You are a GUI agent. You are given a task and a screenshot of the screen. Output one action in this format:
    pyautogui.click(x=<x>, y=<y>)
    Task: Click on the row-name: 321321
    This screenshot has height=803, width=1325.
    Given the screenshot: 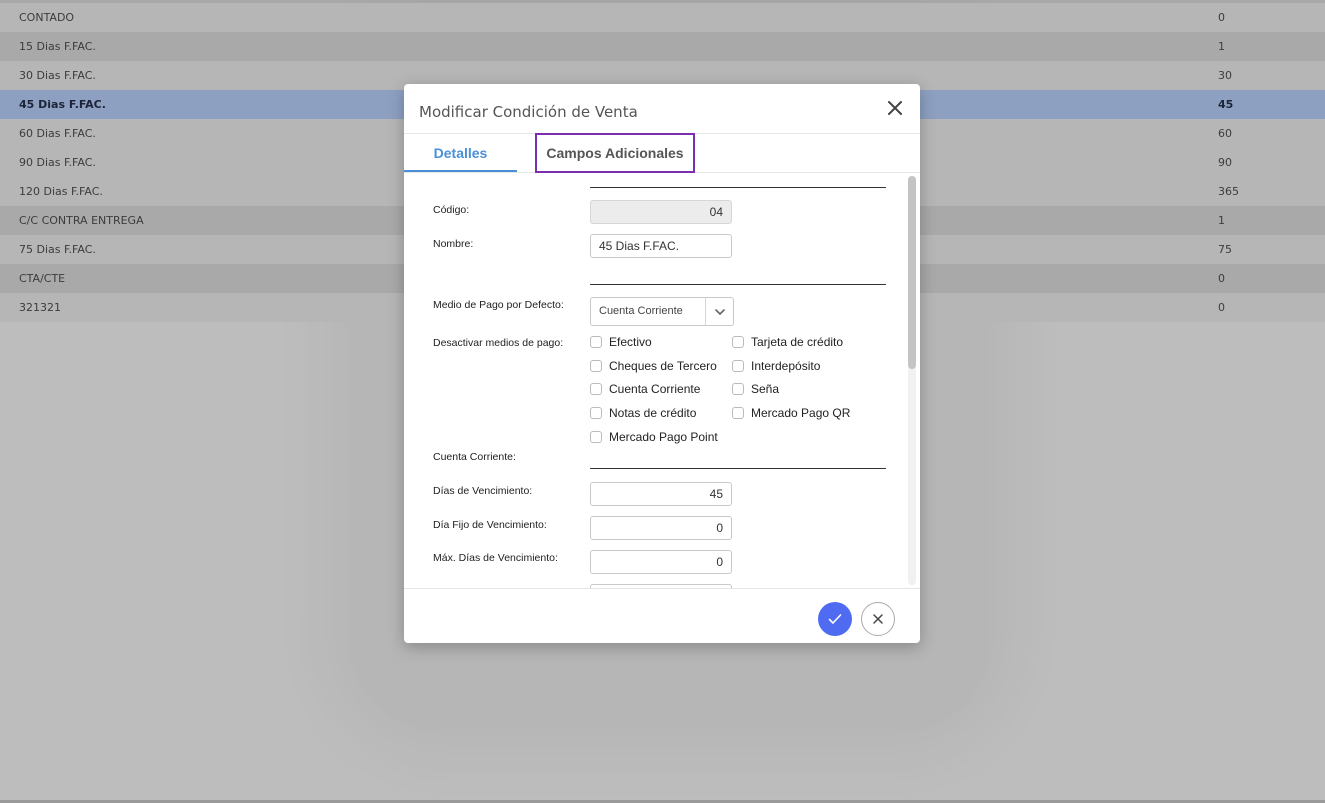 What is the action you would take?
    pyautogui.click(x=40, y=307)
    